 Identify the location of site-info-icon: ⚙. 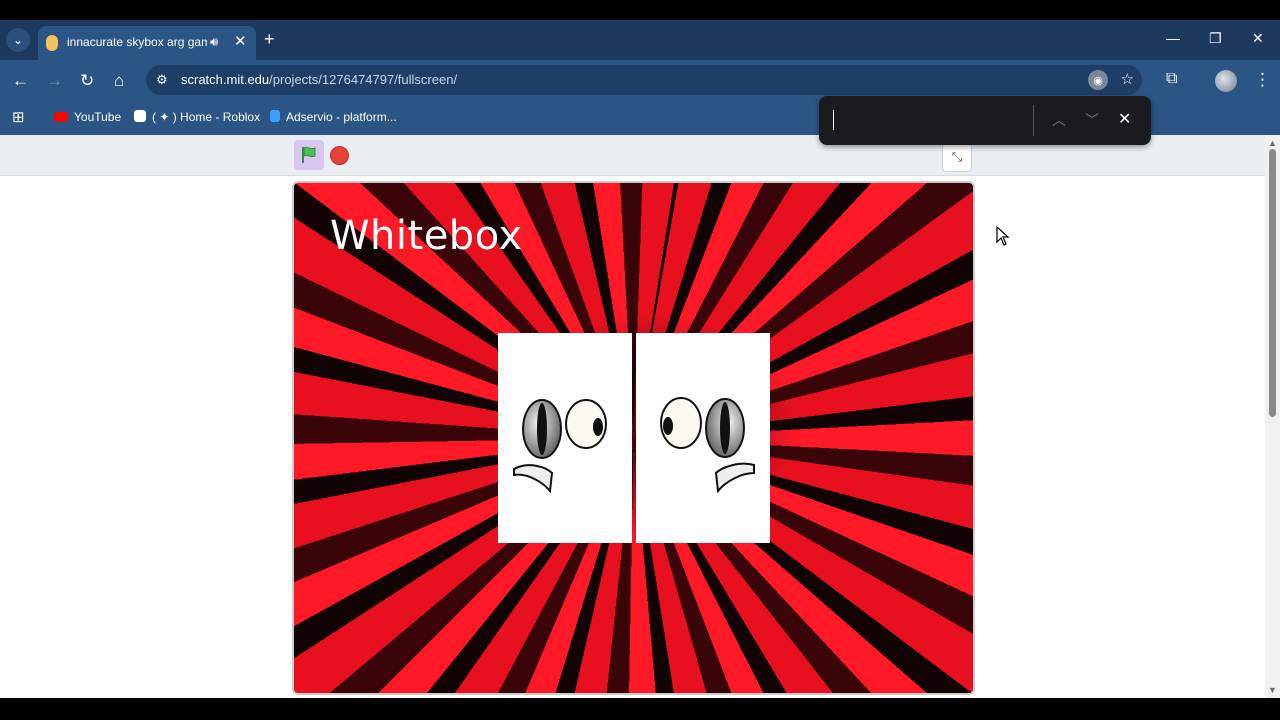
(162, 80).